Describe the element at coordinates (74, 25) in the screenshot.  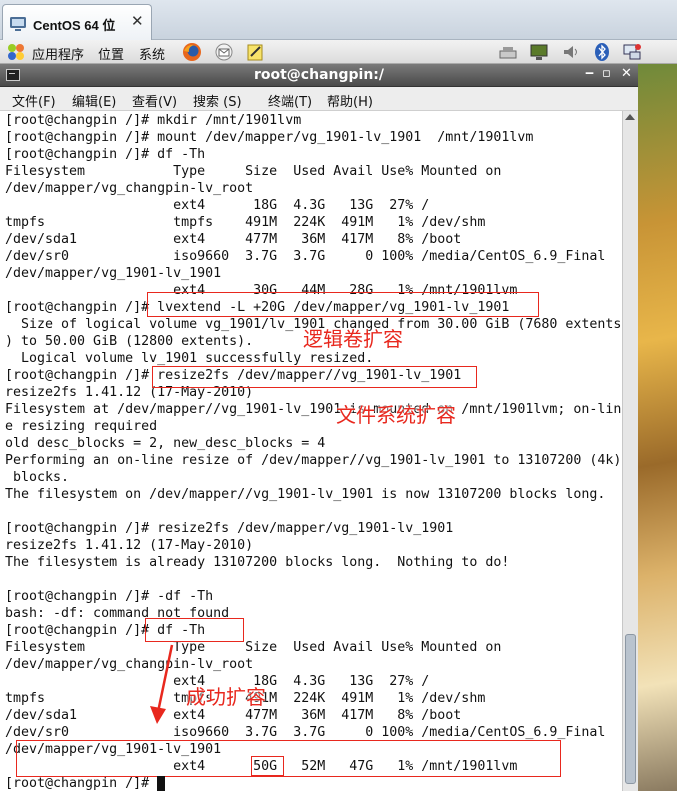
I see `vm-tab-title: CentOS 64 位` at that location.